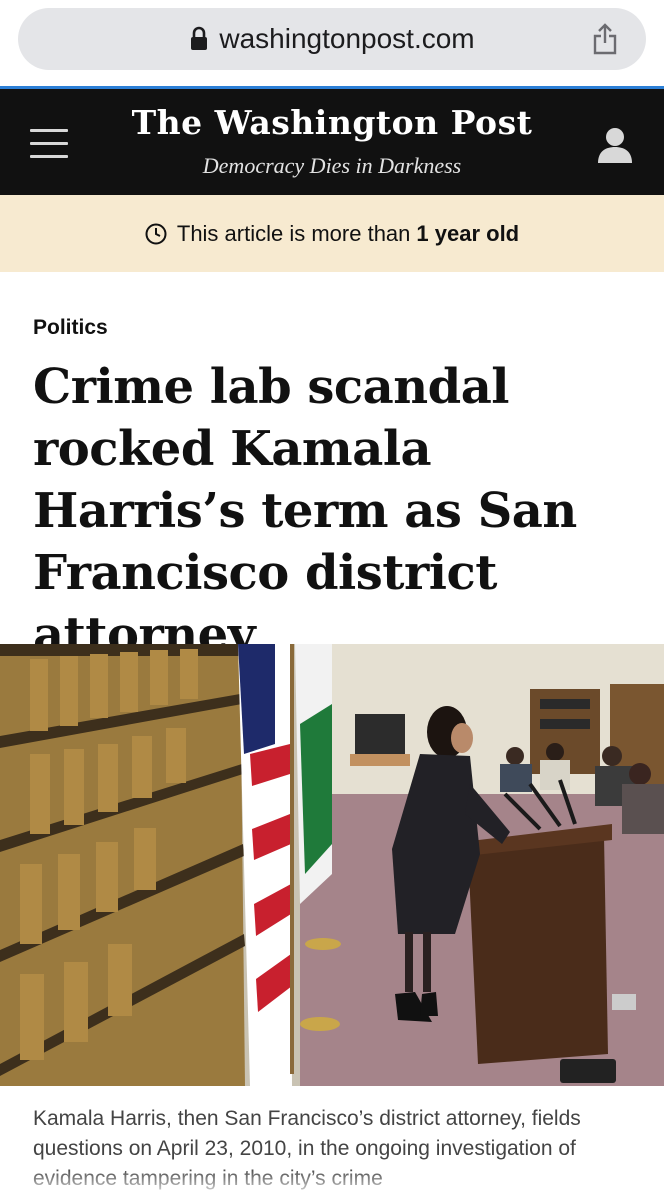  What do you see at coordinates (468, 233) in the screenshot?
I see `age-banner-bold: 1 year old` at bounding box center [468, 233].